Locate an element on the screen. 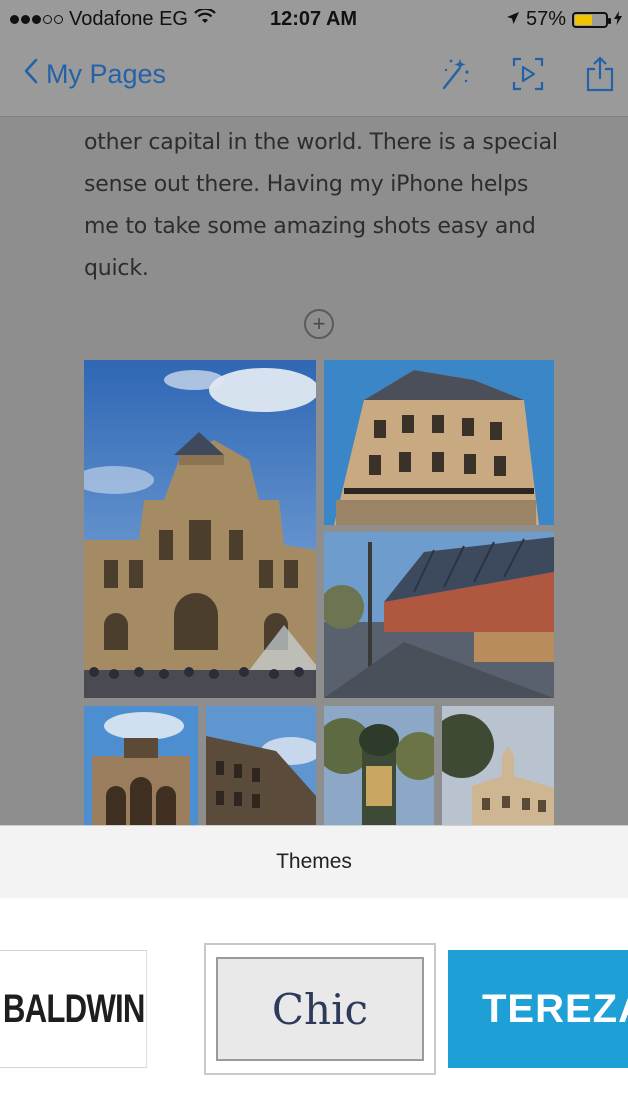 The width and height of the screenshot is (628, 1113). photo-historic-building is located at coordinates (498, 765).